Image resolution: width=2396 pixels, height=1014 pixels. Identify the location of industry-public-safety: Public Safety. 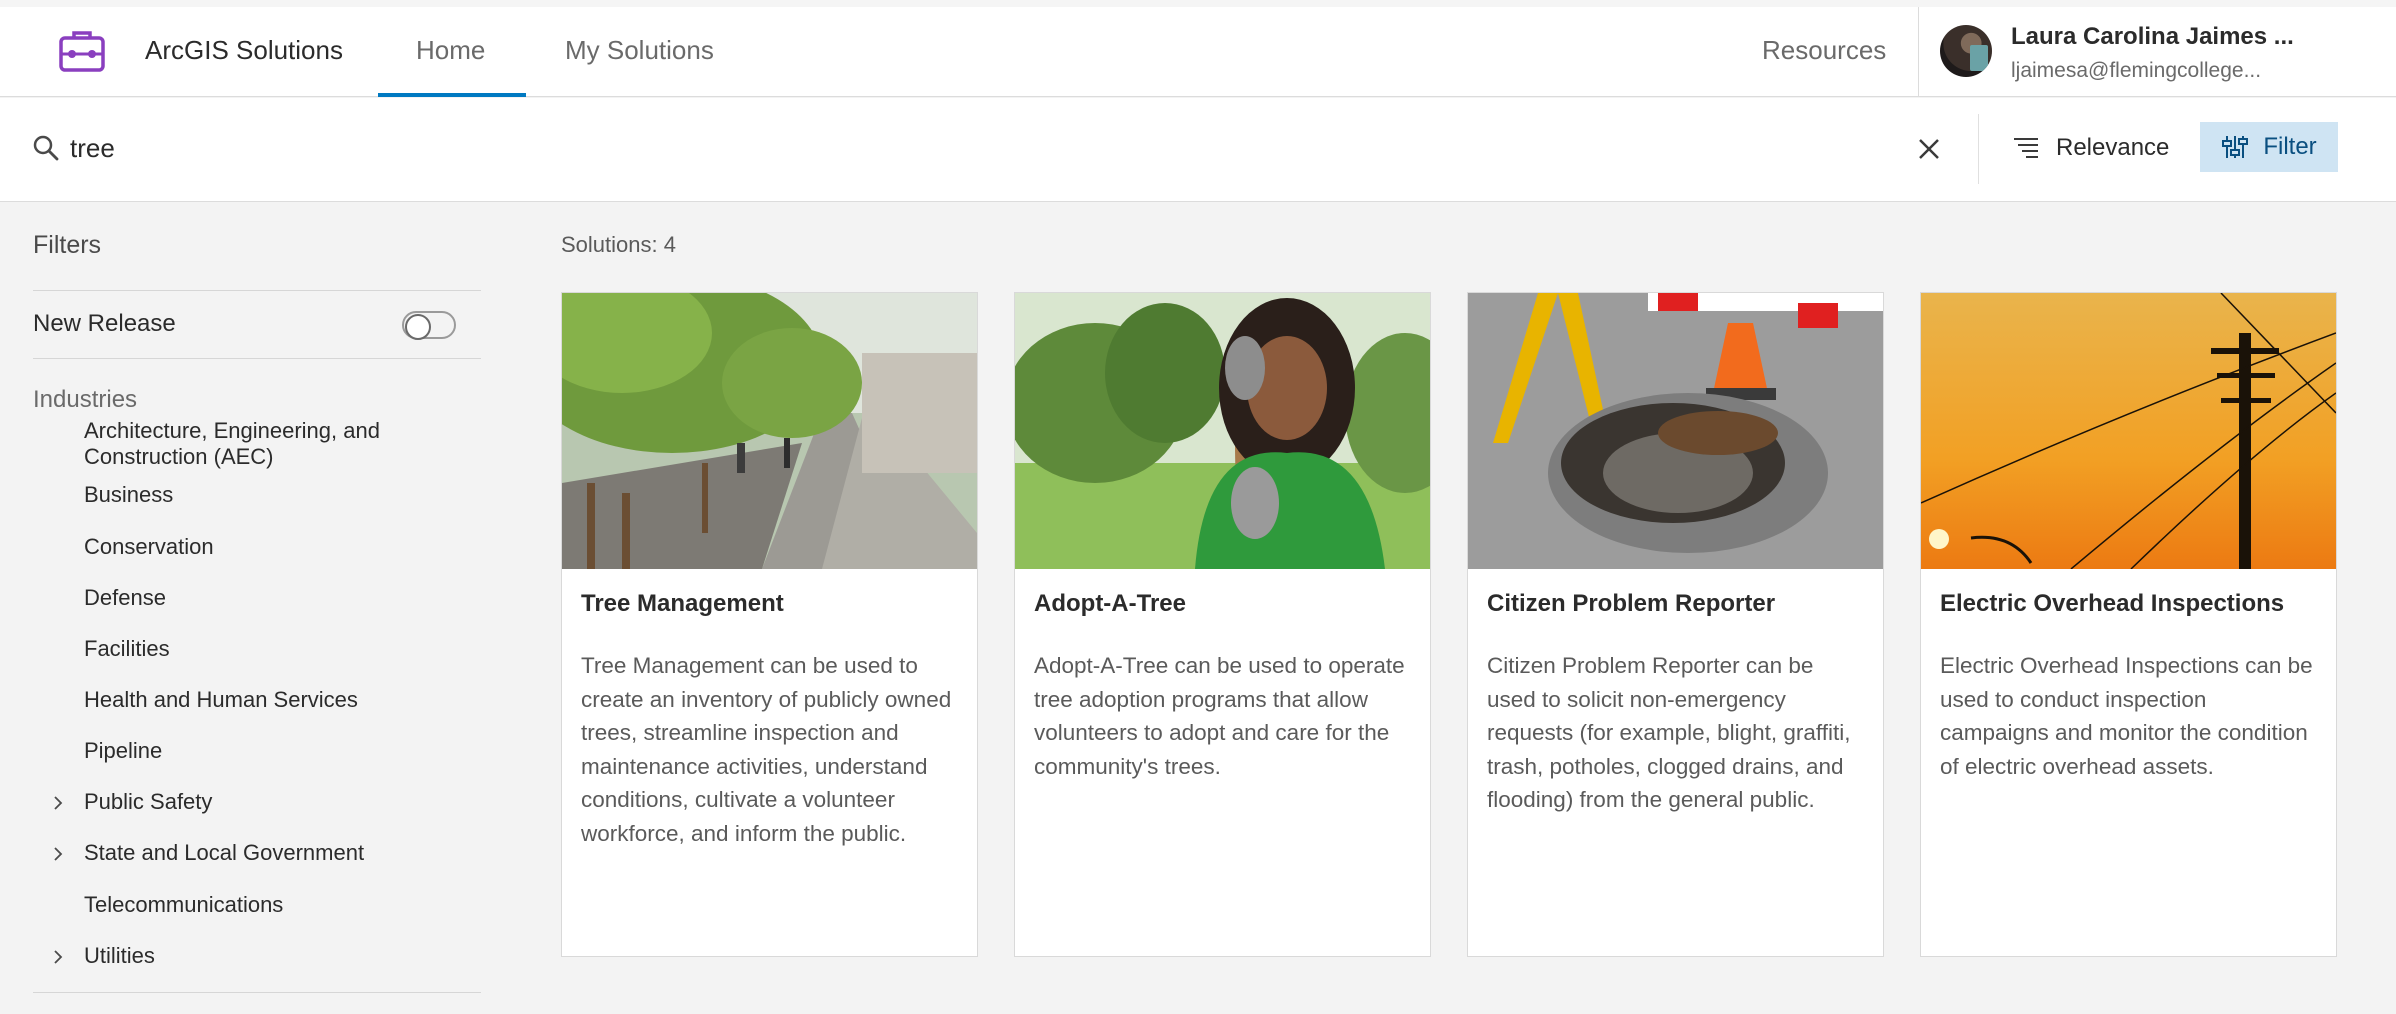
(249, 802).